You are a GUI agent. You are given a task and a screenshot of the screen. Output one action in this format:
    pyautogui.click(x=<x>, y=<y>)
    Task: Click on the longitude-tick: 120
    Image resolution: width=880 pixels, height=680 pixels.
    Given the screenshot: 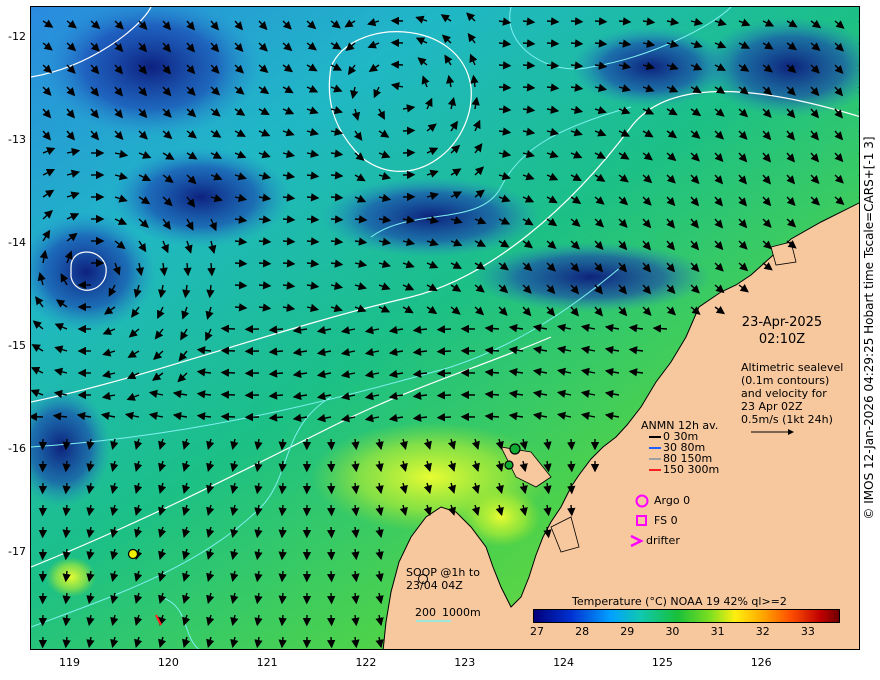 What is the action you would take?
    pyautogui.click(x=168, y=662)
    